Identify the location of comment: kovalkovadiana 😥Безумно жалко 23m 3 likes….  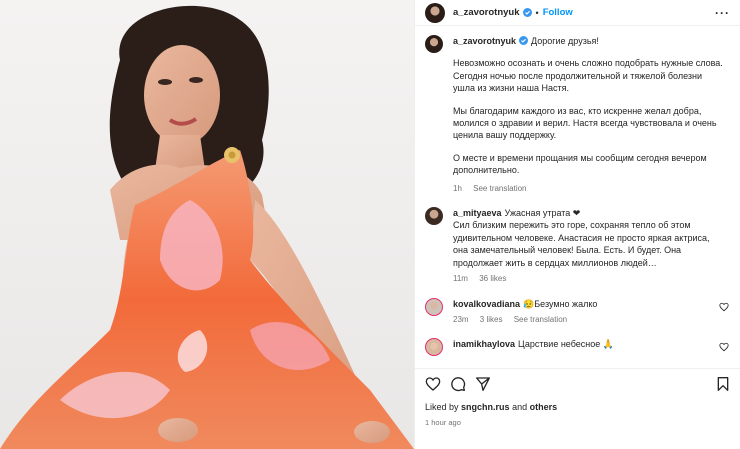
(578, 312).